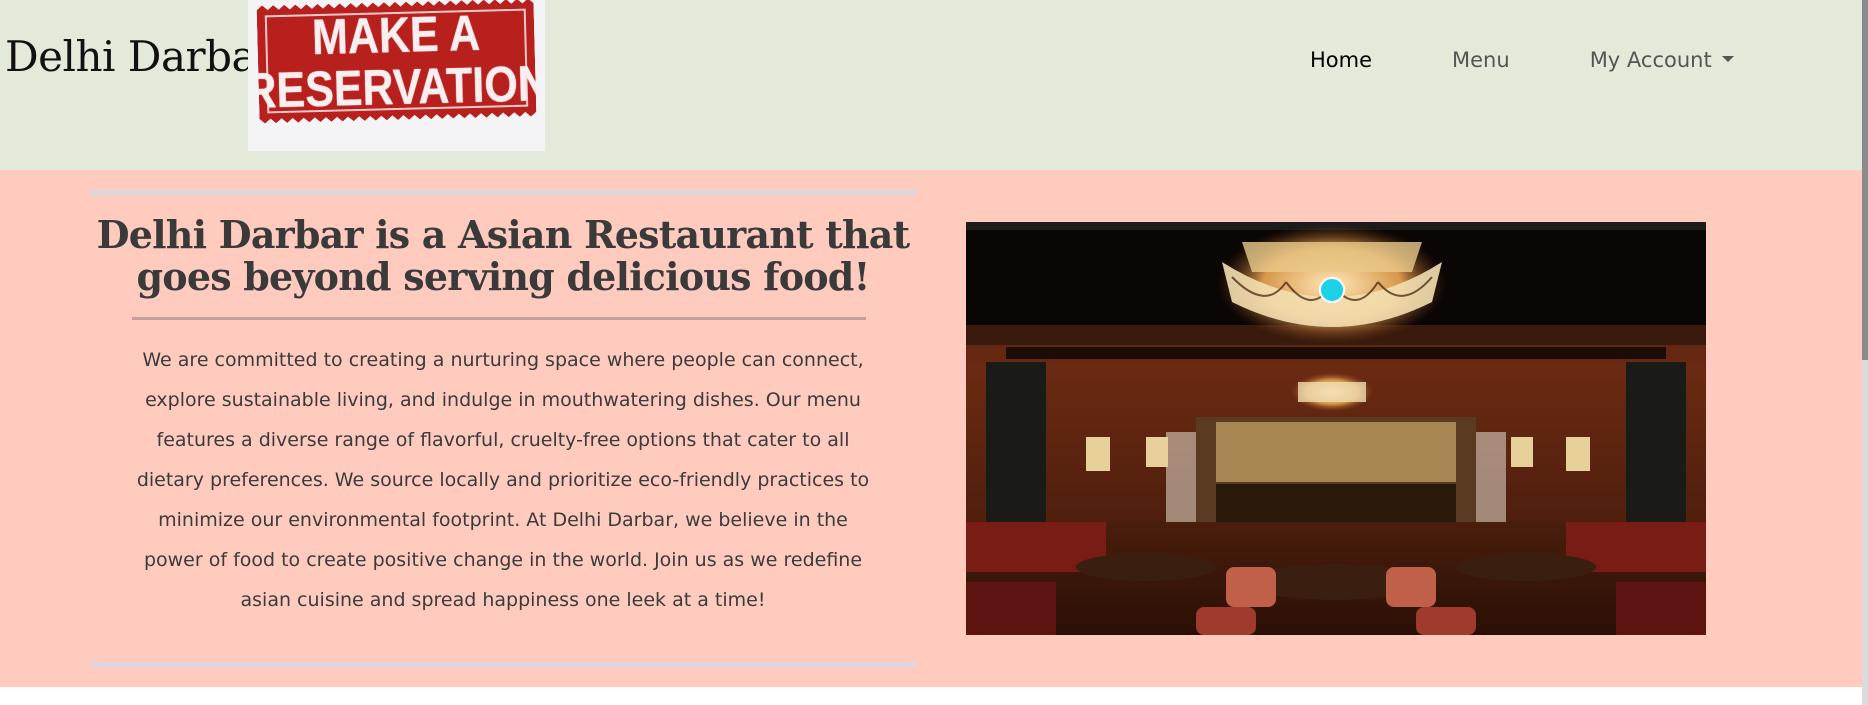 Image resolution: width=1868 pixels, height=705 pixels. I want to click on nav-my-account: My Account, so click(1662, 60).